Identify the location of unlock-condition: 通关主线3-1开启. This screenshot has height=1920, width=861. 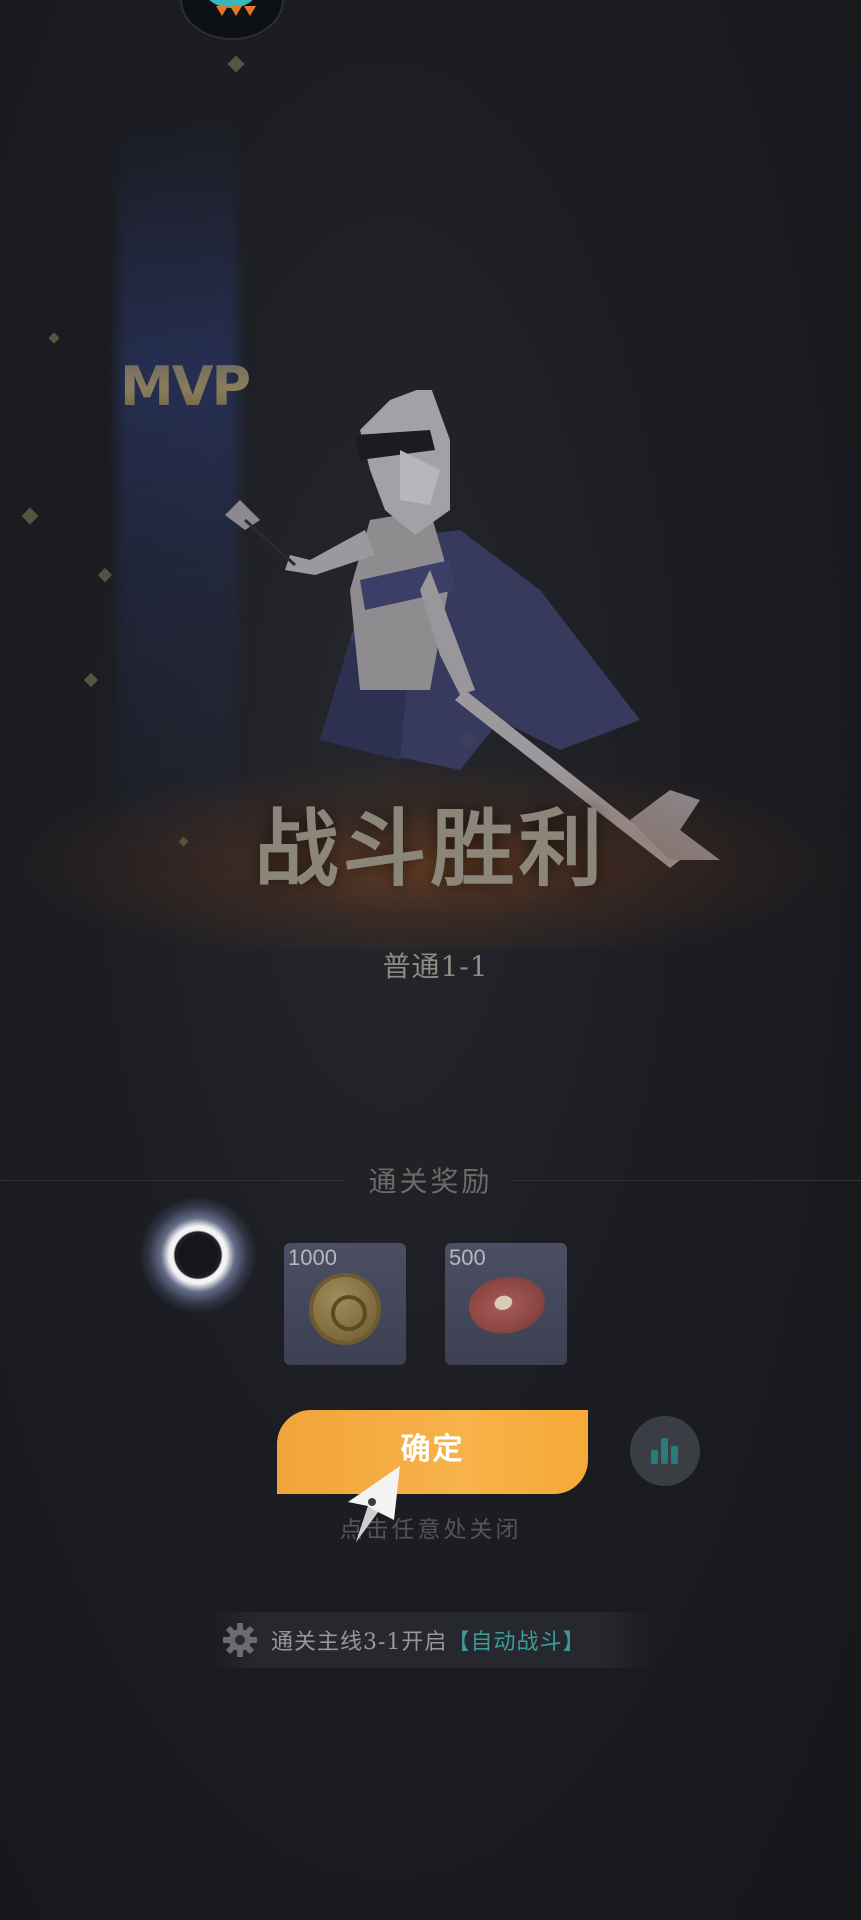
(359, 1642).